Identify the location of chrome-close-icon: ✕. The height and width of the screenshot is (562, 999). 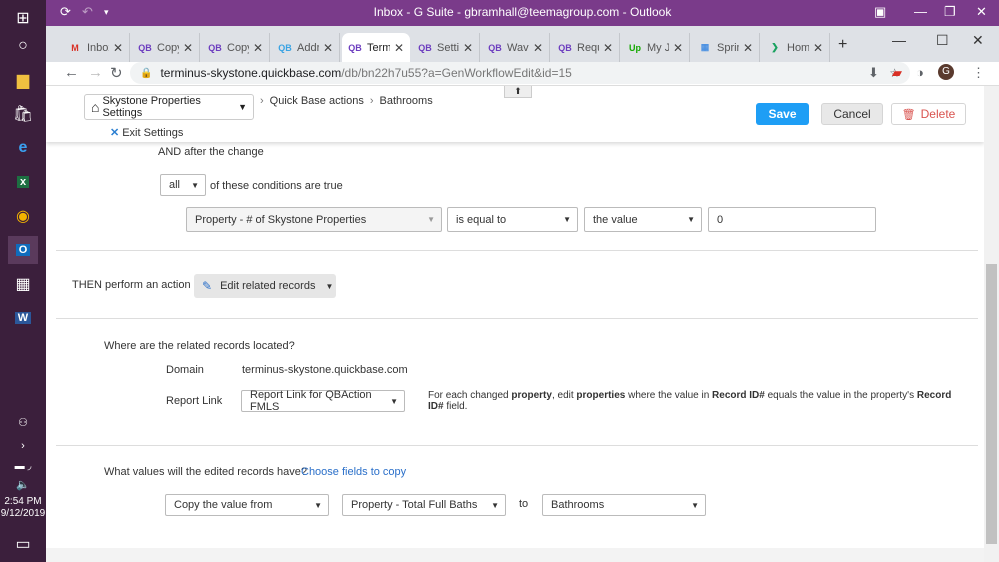
(978, 40).